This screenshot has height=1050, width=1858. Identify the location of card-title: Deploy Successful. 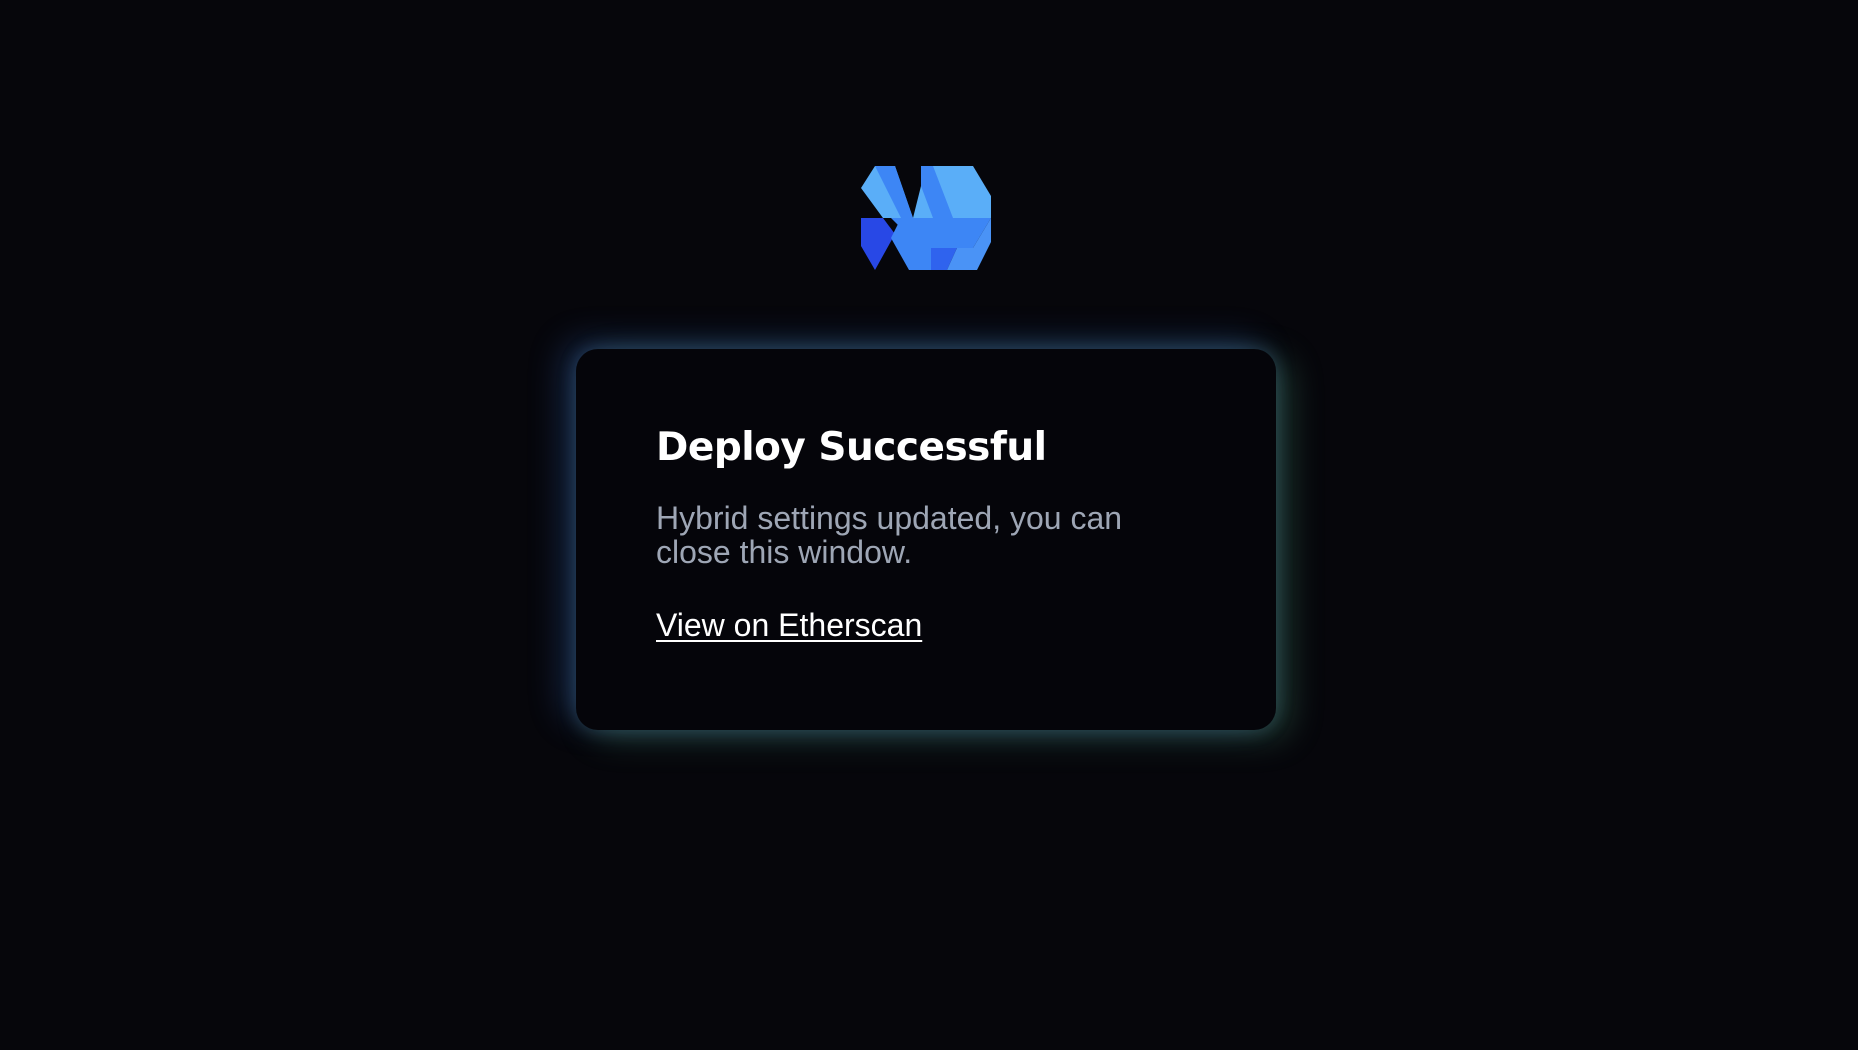
(851, 447).